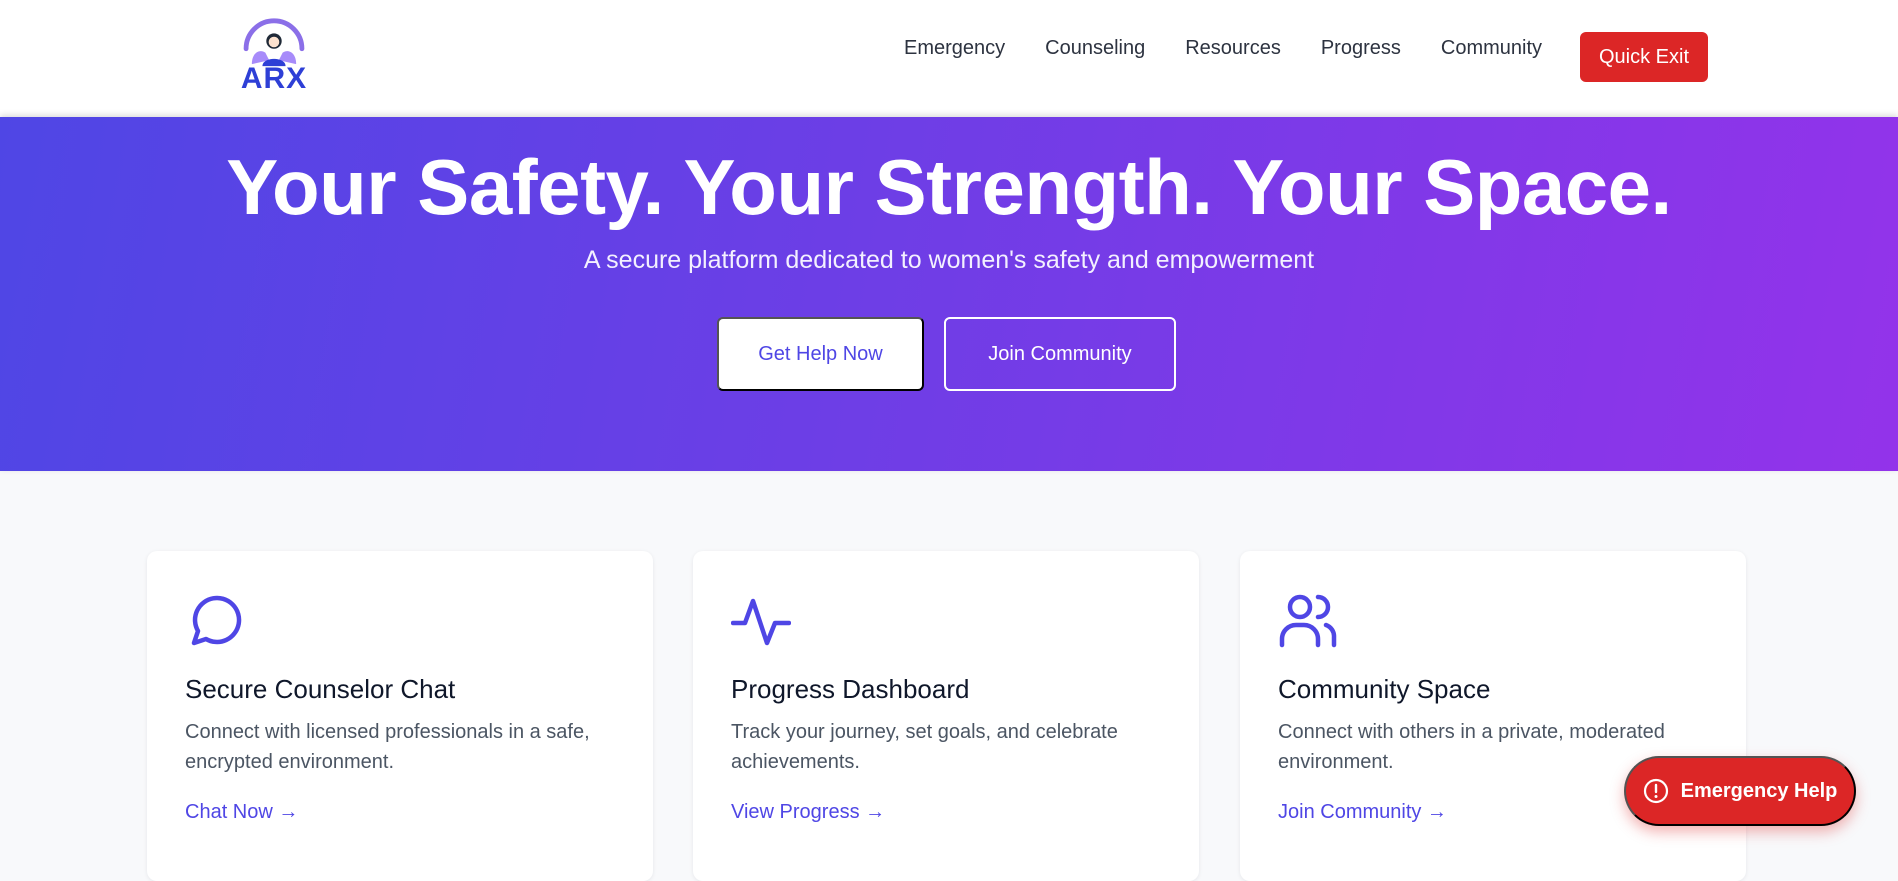 The width and height of the screenshot is (1898, 881). Describe the element at coordinates (850, 689) in the screenshot. I see `feature-title: Progress Dashboard` at that location.